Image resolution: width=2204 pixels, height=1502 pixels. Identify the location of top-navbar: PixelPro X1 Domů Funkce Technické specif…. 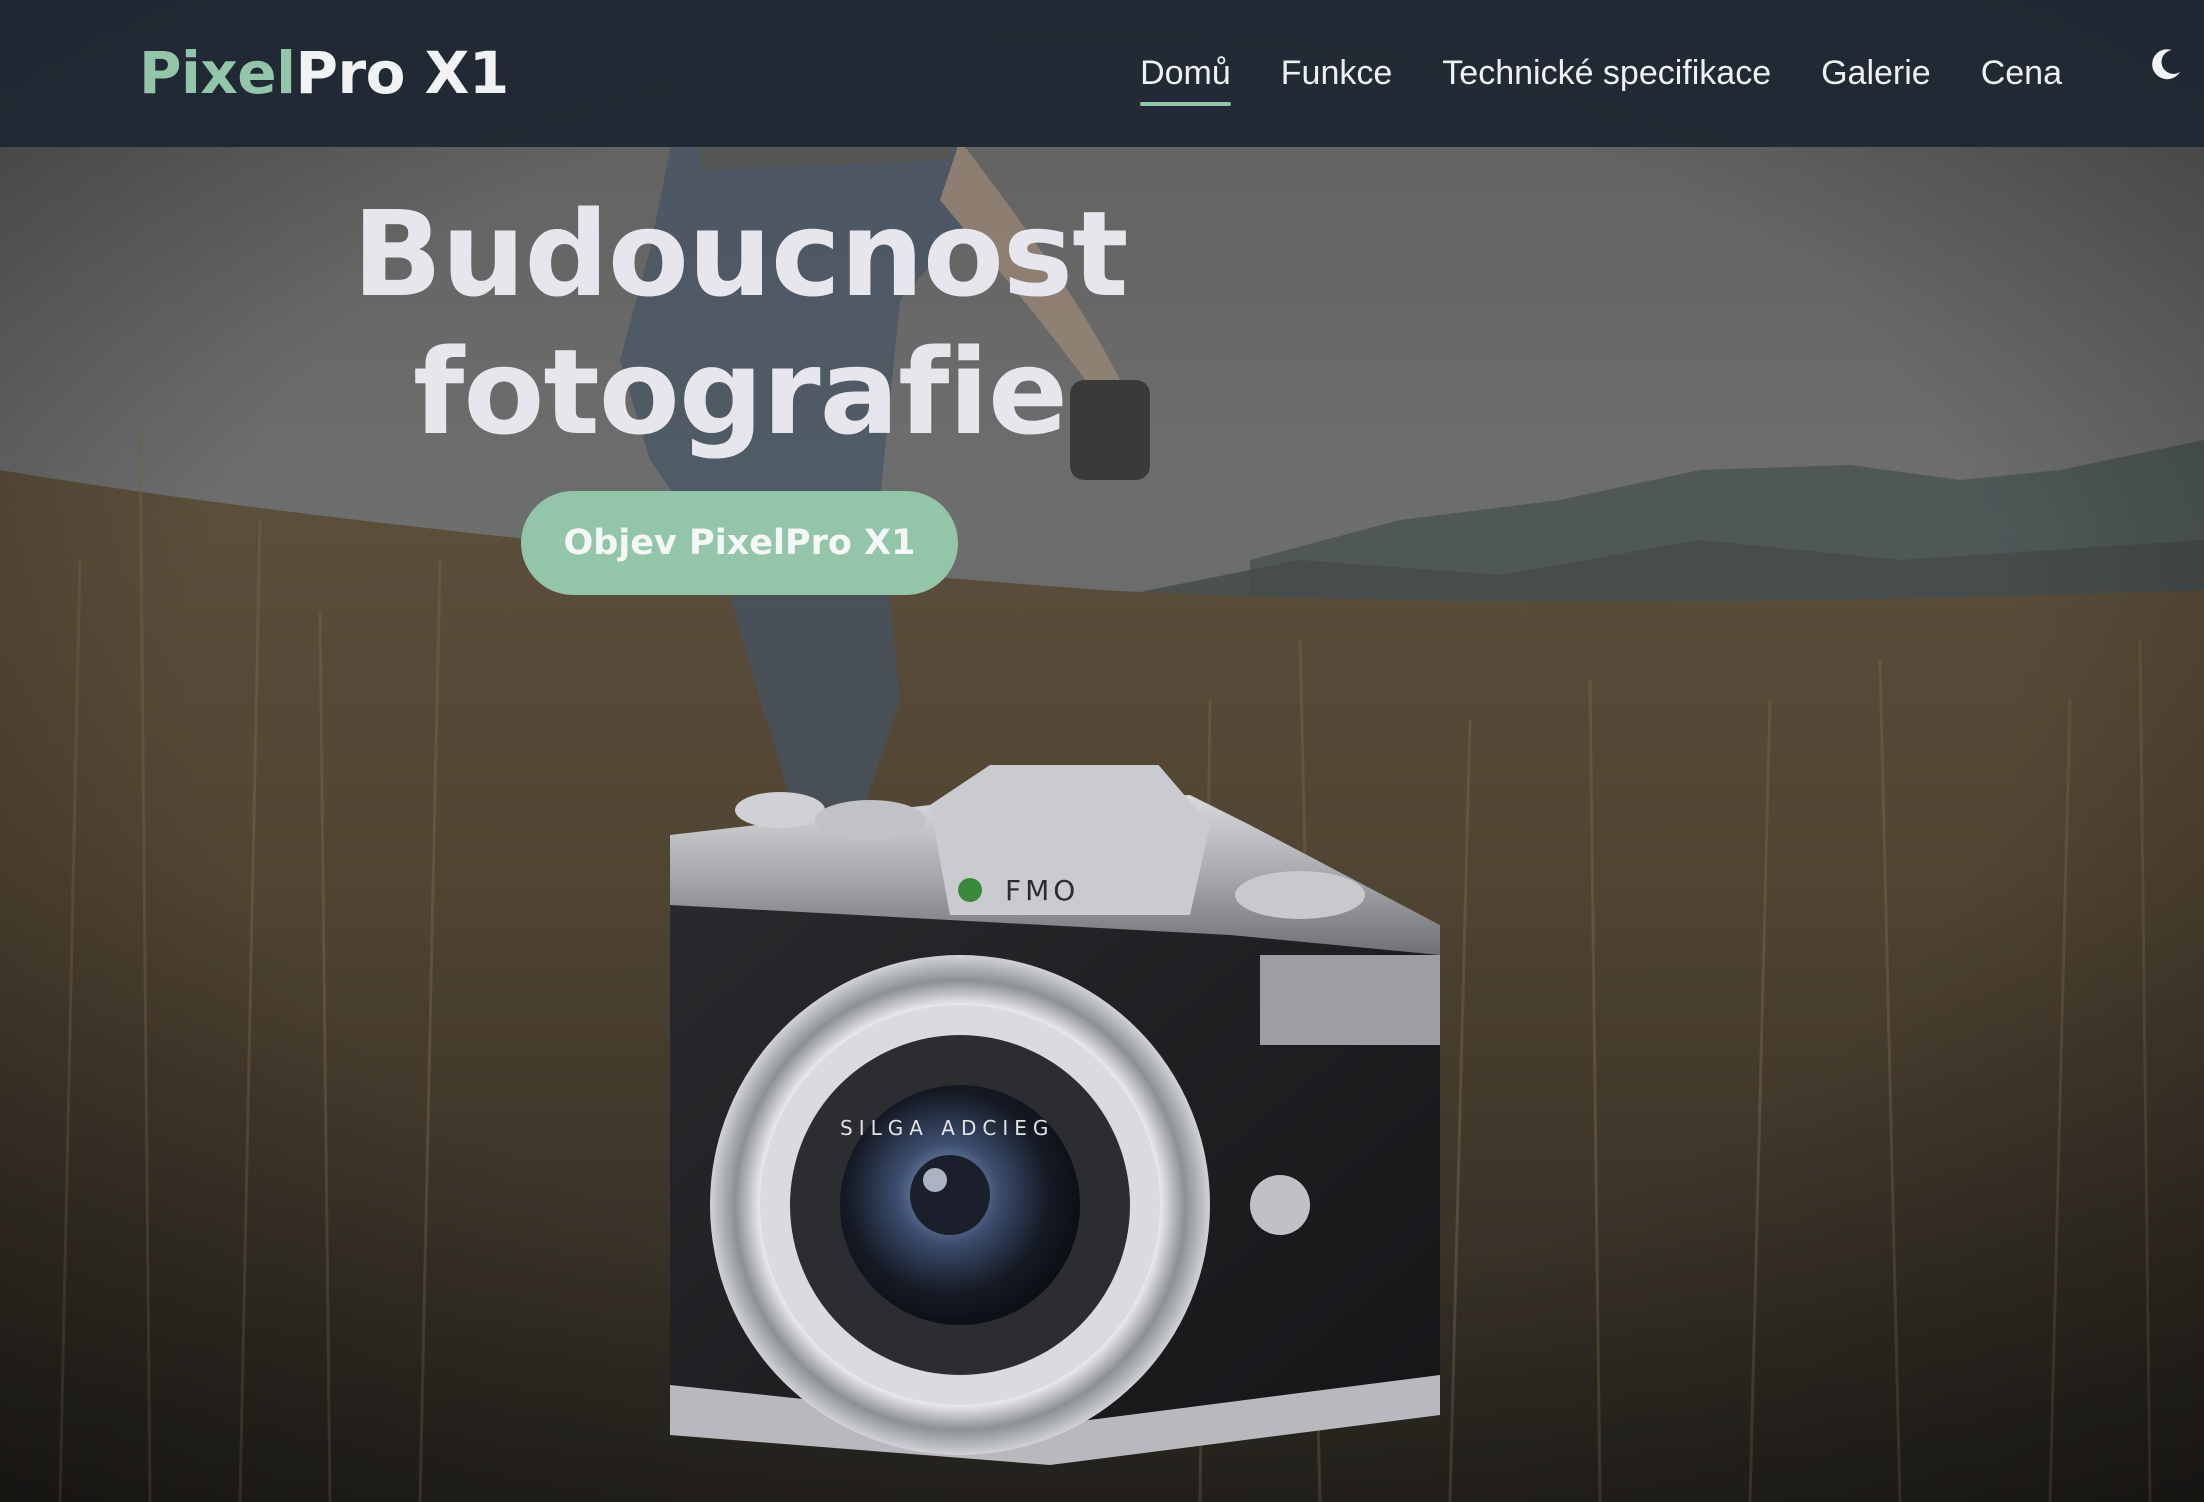
(1102, 73).